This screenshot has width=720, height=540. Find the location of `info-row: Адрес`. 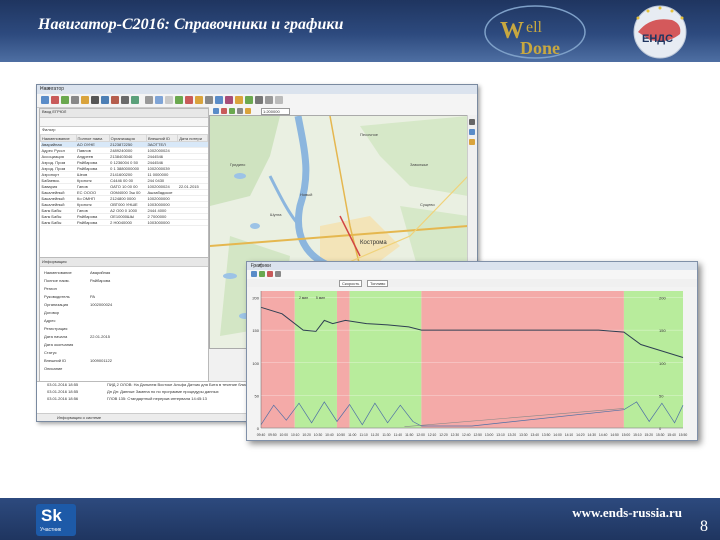

info-row: Адрес is located at coordinates (122, 321).